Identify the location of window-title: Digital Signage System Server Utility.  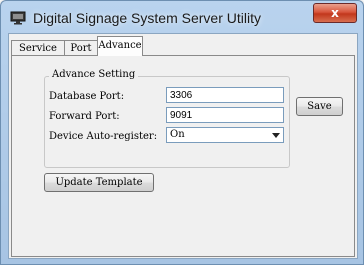
(147, 18).